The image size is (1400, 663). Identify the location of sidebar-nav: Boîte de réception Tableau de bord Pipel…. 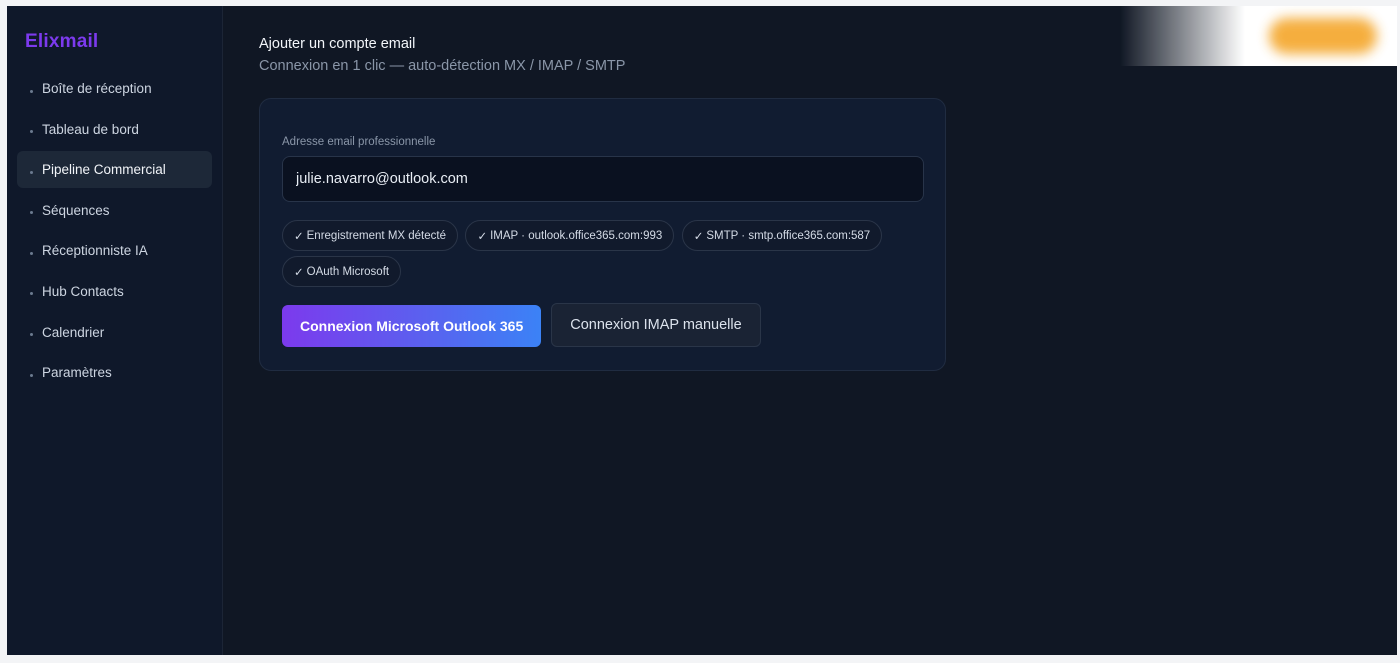
(114, 232).